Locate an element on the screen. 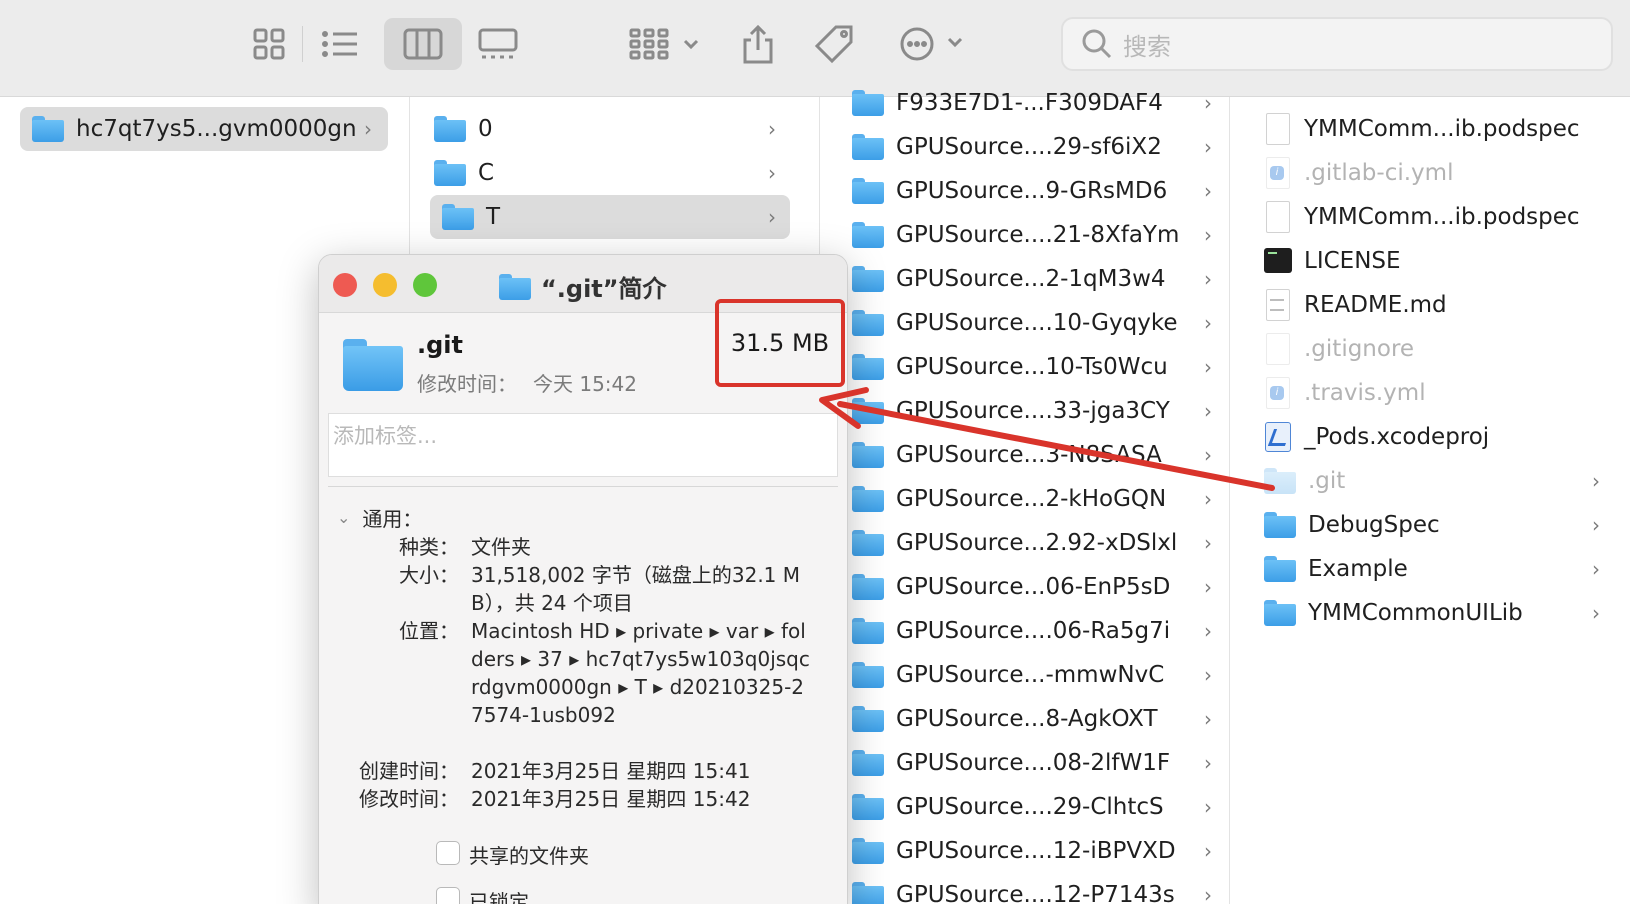 The height and width of the screenshot is (904, 1630). column-3-item: GPUSource...9-GRsMD6 › is located at coordinates (1037, 191).